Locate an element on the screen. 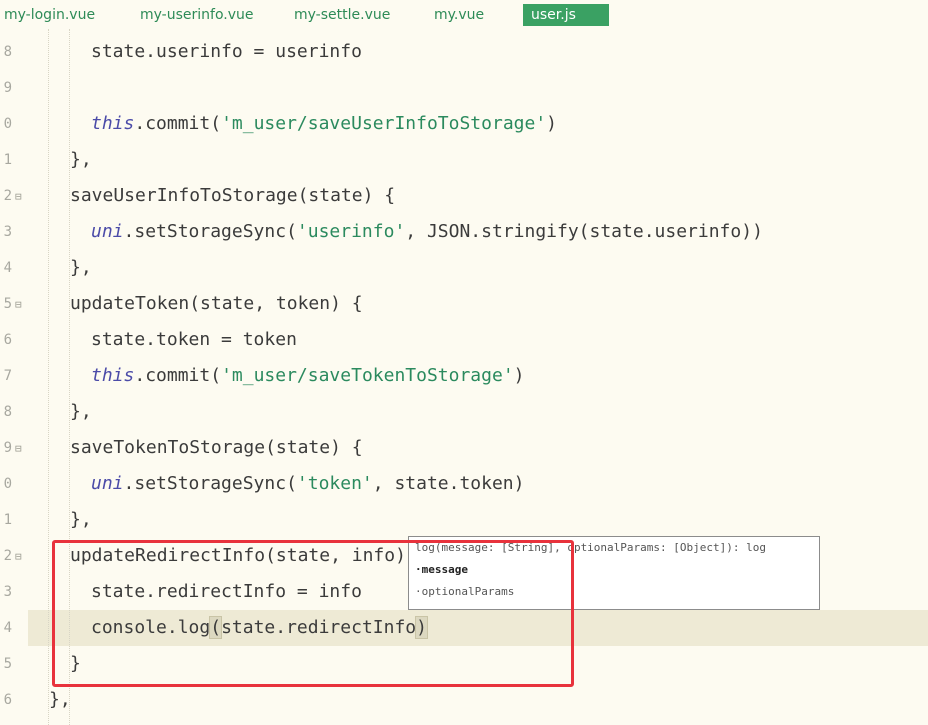  code-line: state.token = token is located at coordinates (194, 339).